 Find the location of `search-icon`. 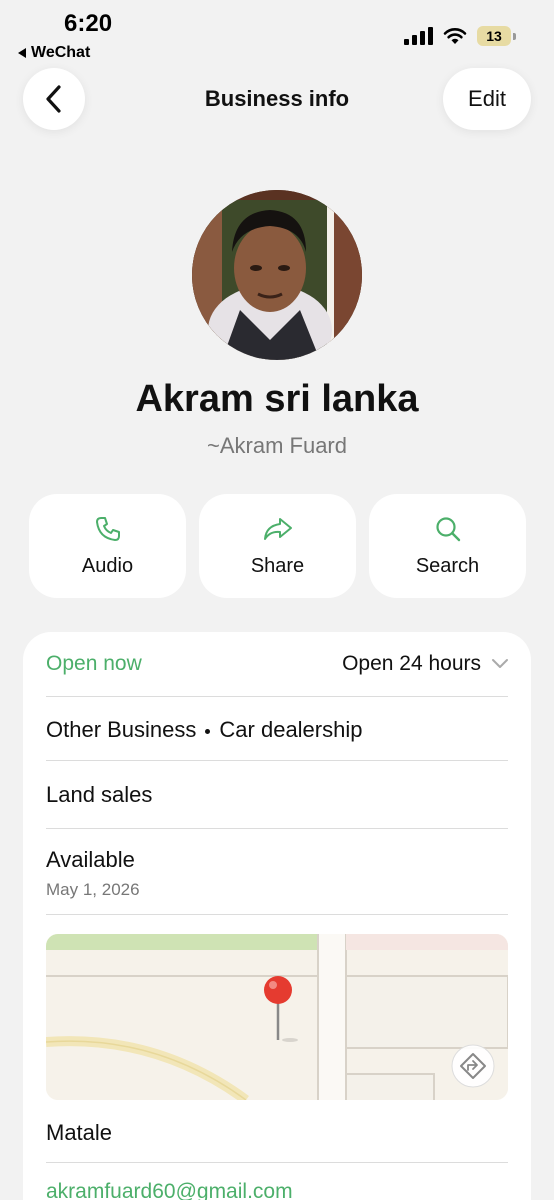

search-icon is located at coordinates (447, 528).